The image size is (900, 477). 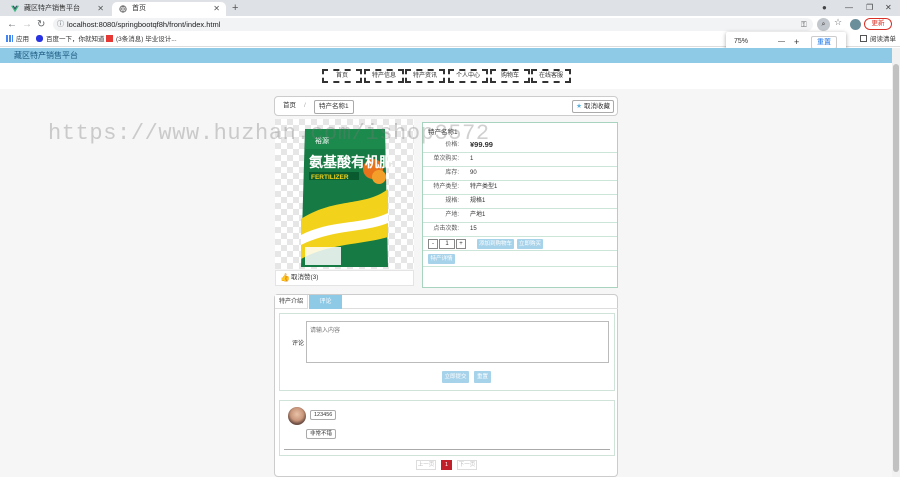 I want to click on info-icon: ⓘ, so click(x=60, y=24).